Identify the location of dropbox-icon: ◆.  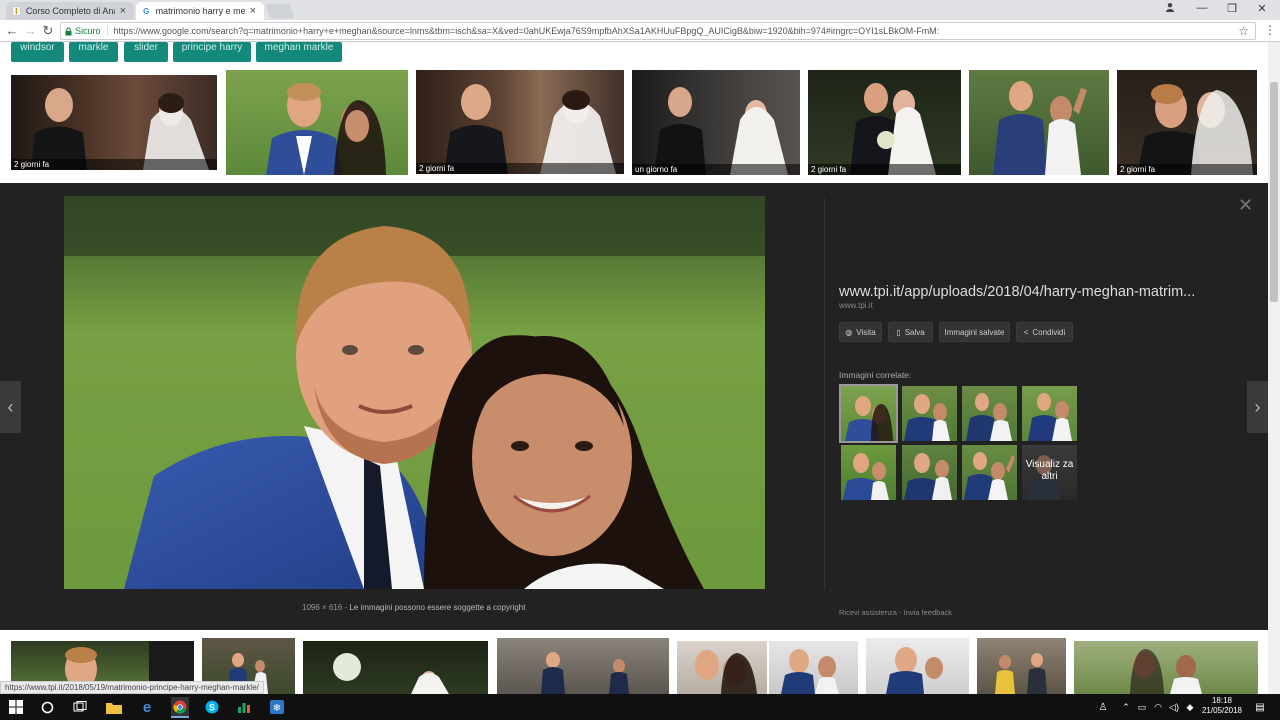
(1190, 707).